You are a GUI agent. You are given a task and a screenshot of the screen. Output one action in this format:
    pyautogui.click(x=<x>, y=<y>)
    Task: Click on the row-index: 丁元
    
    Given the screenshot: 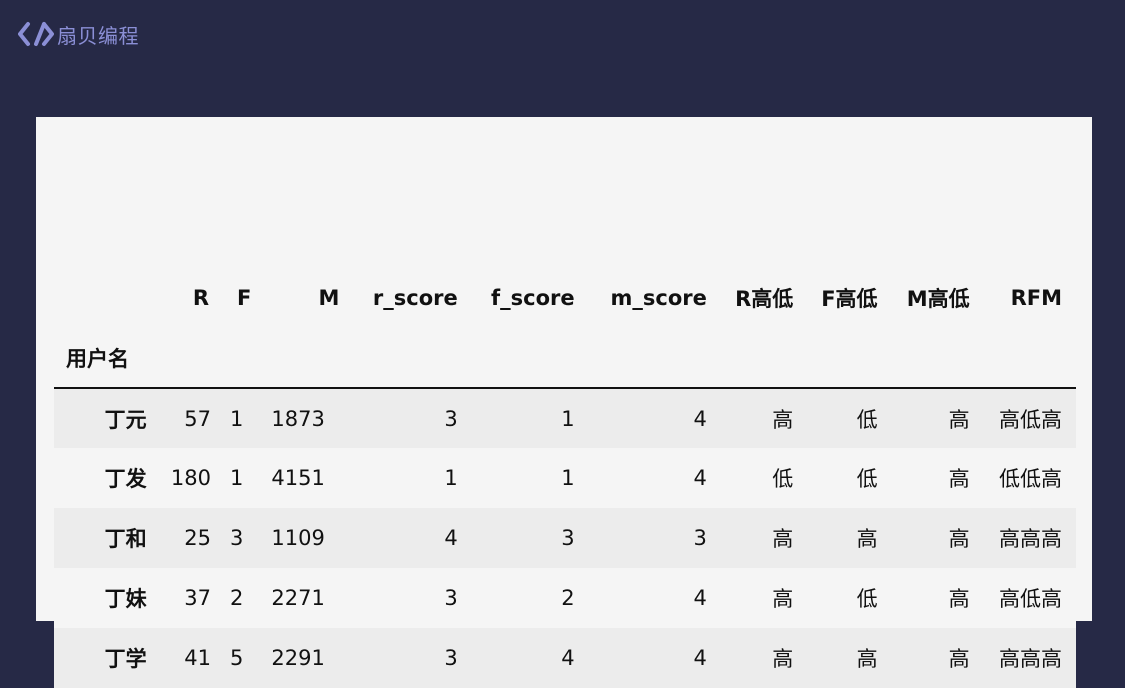 What is the action you would take?
    pyautogui.click(x=125, y=419)
    